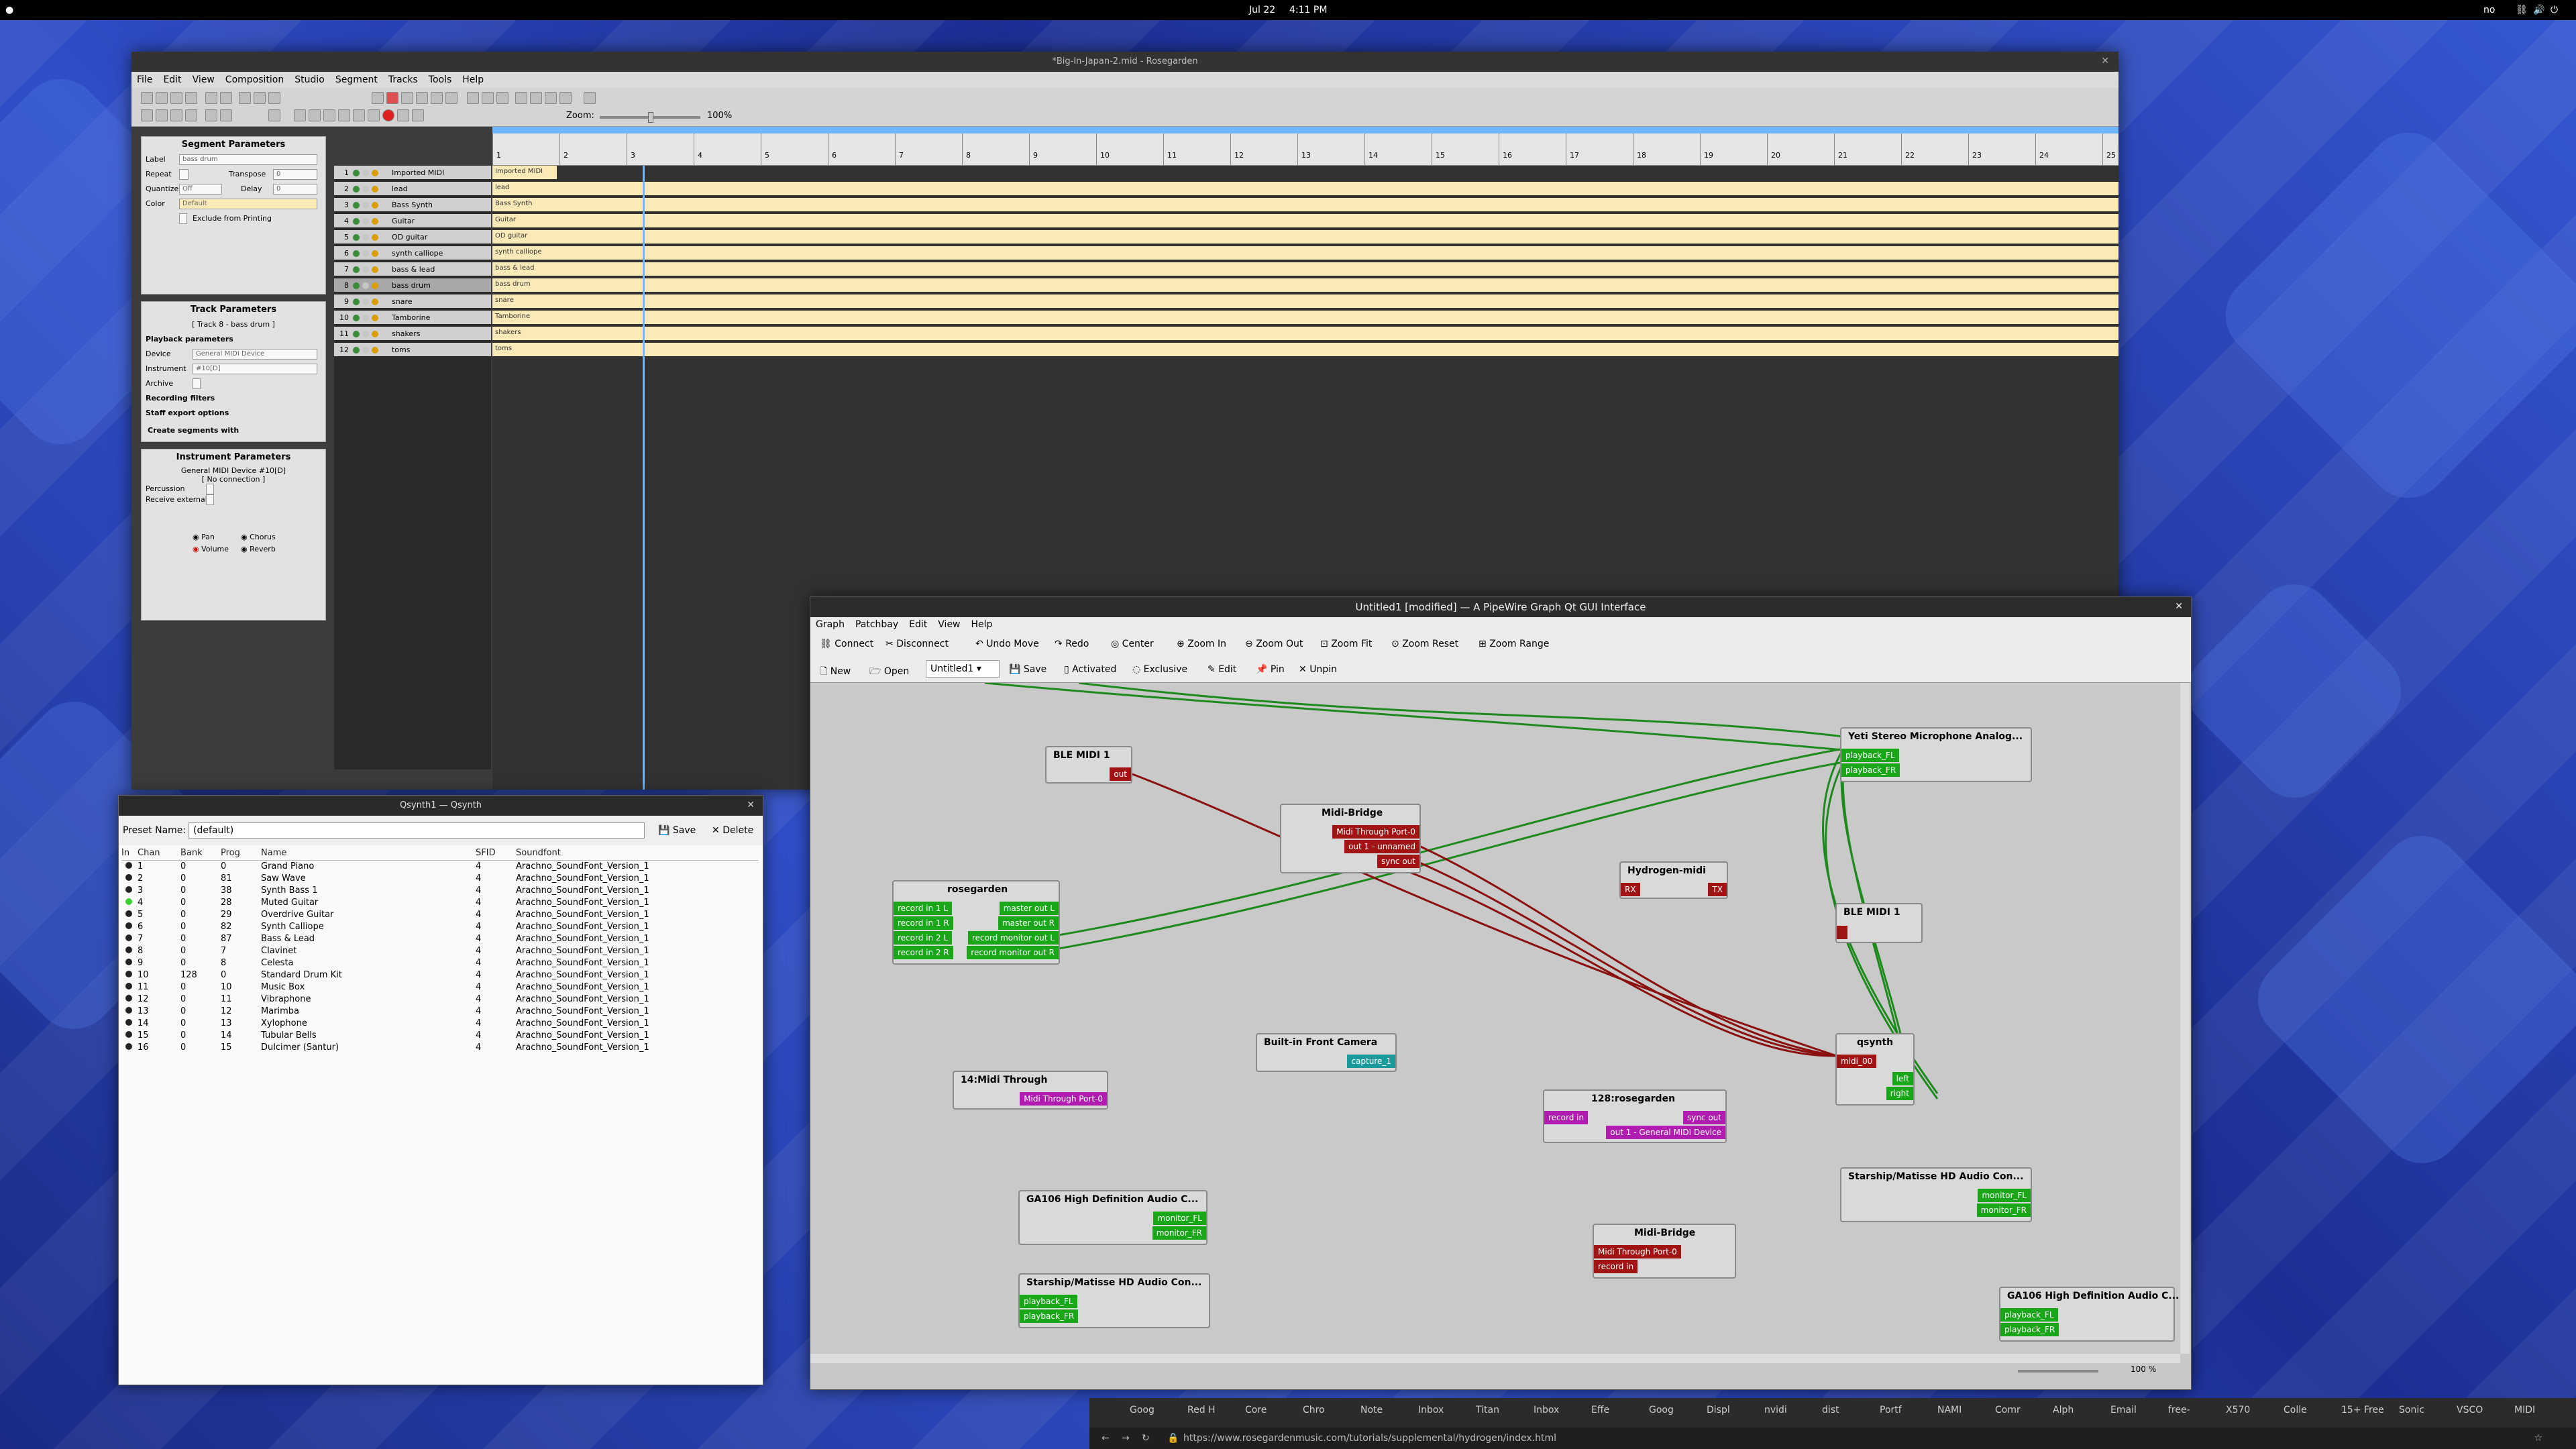 The width and height of the screenshot is (2576, 1449). I want to click on delete-button: ✕ Delete, so click(732, 830).